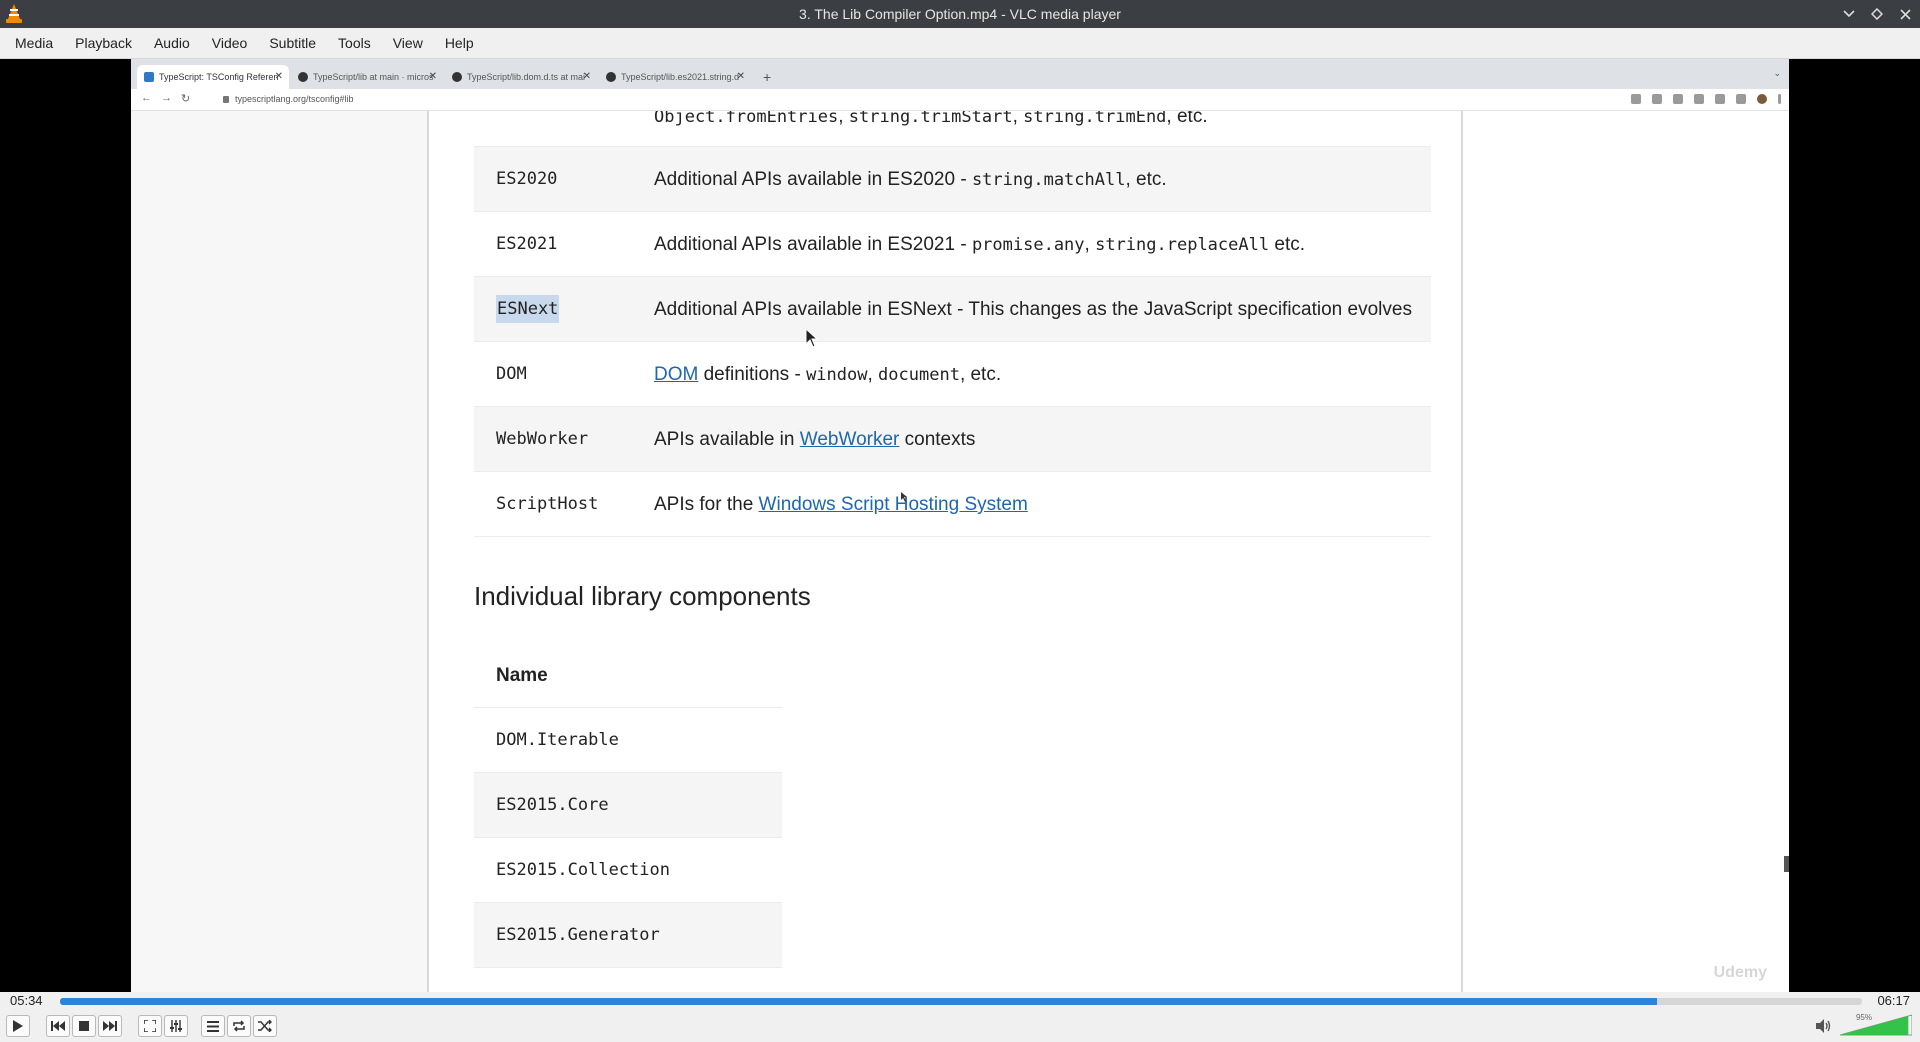  What do you see at coordinates (1824, 1026) in the screenshot?
I see `speaker-icon` at bounding box center [1824, 1026].